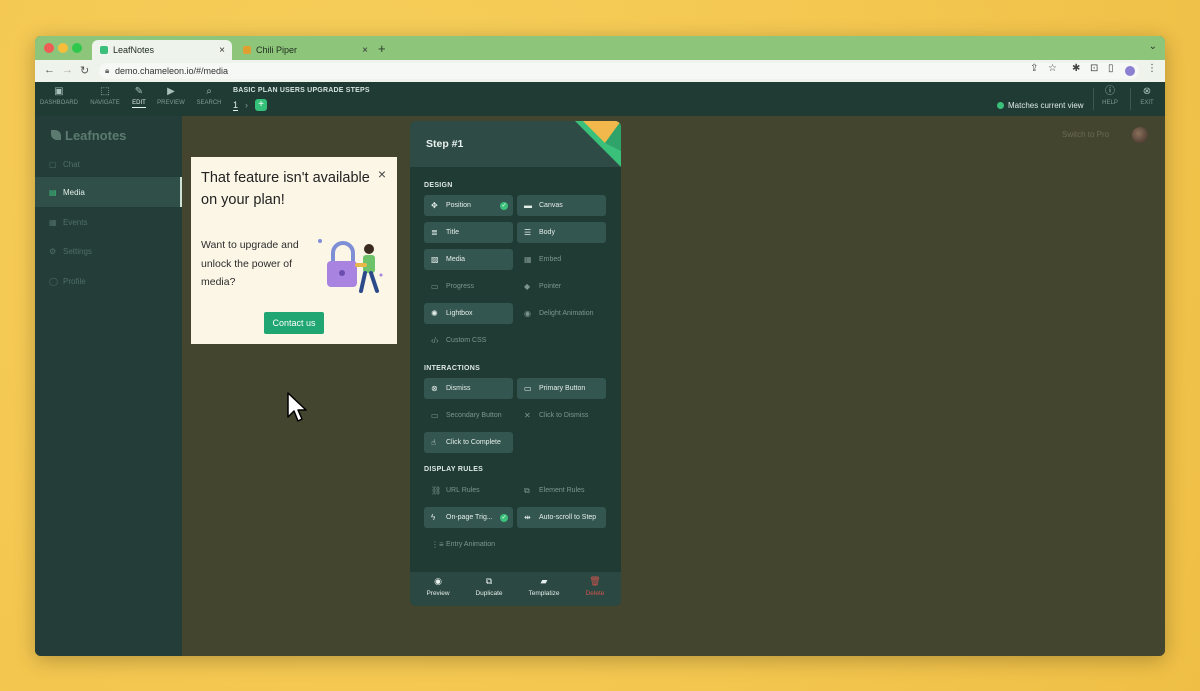  Describe the element at coordinates (561, 313) in the screenshot. I see `delight-animation-button: ◉ Delight Animation` at that location.